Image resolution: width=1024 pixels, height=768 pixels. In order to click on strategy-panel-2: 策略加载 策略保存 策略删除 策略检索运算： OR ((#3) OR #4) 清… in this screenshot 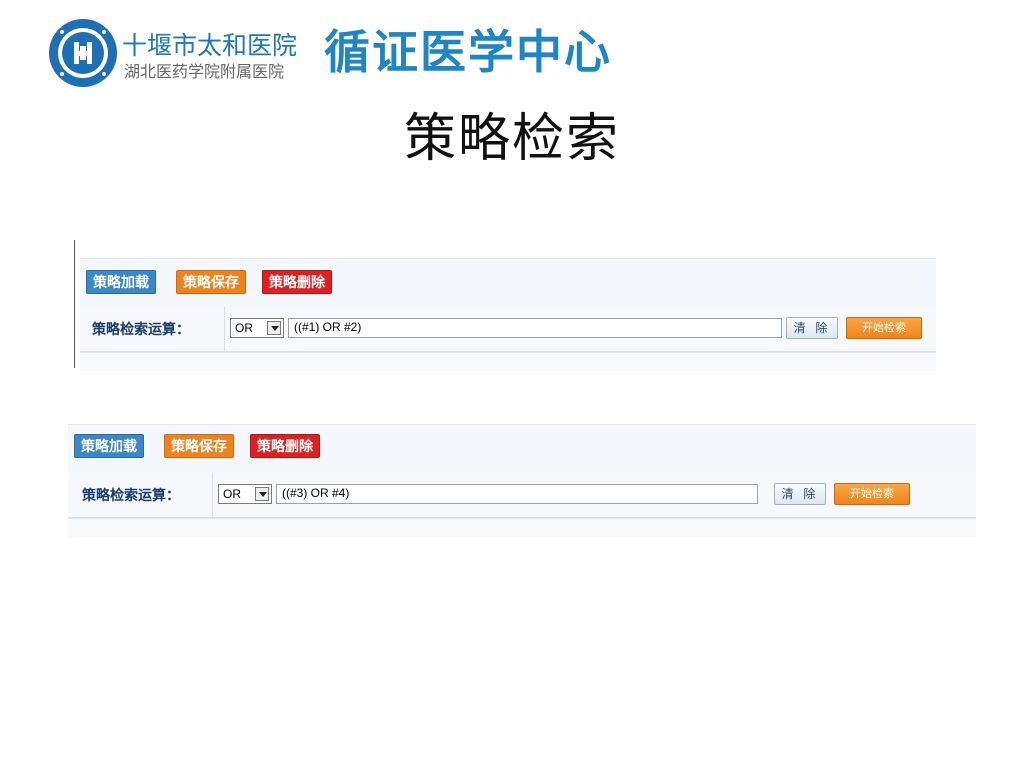, I will do `click(522, 480)`.